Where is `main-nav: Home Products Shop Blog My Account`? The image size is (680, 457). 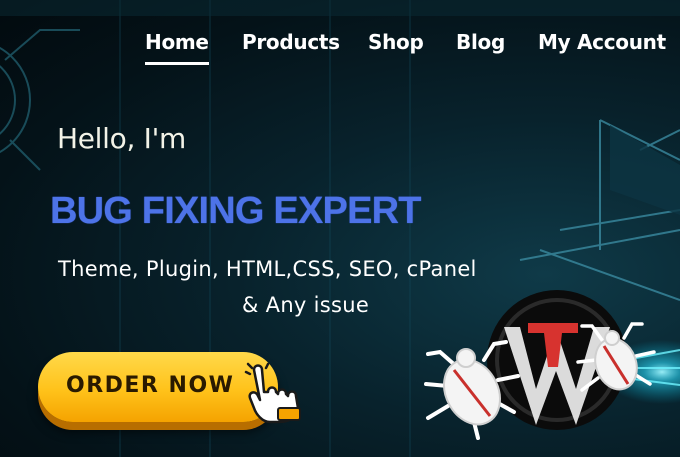
main-nav: Home Products Shop Blog My Account is located at coordinates (340, 50).